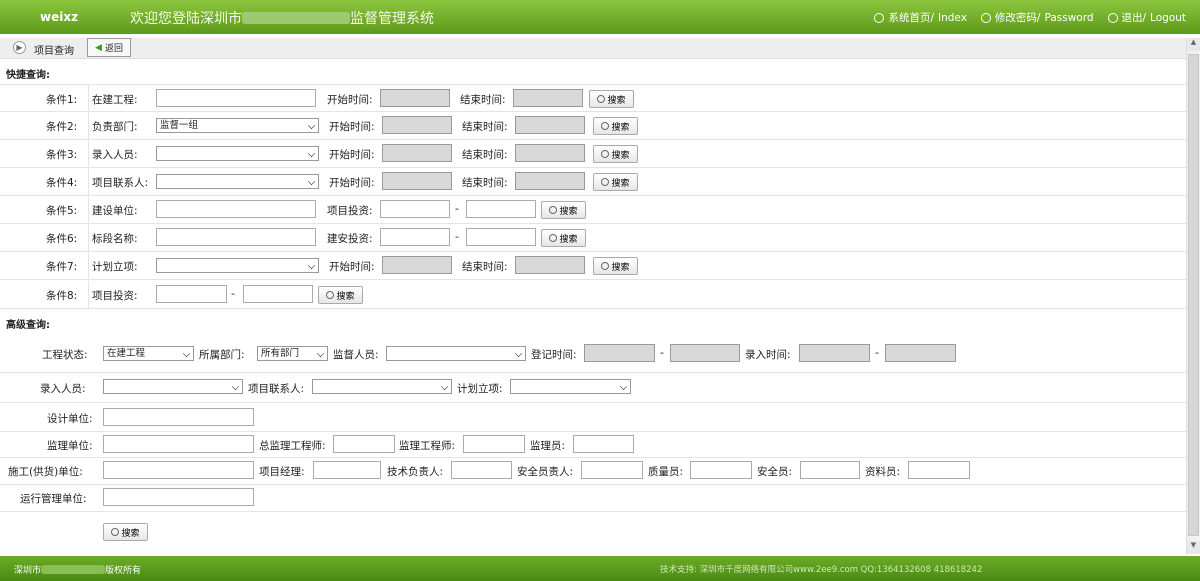  I want to click on entry-person-select, so click(173, 386).